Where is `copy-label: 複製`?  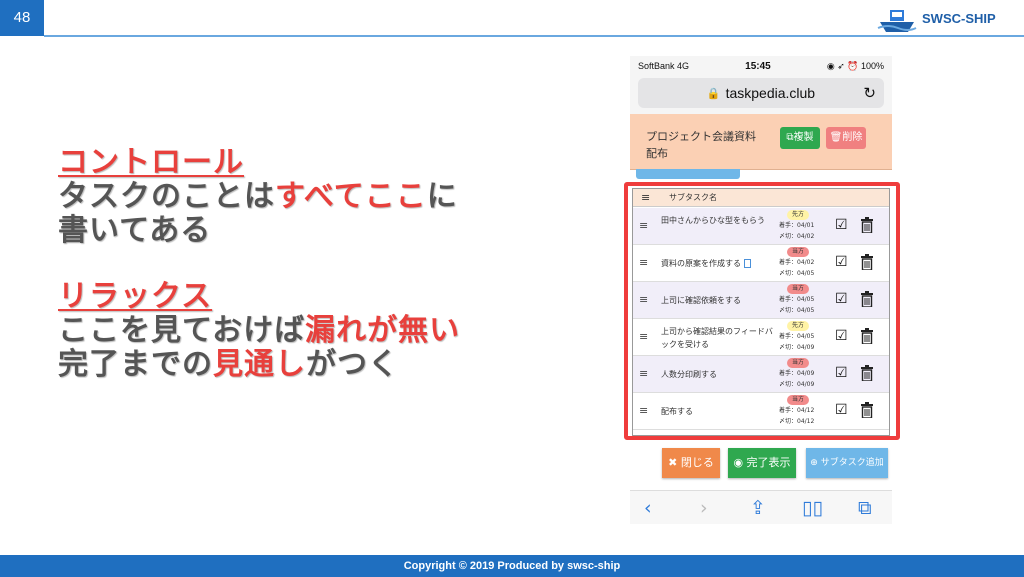 copy-label: 複製 is located at coordinates (803, 137).